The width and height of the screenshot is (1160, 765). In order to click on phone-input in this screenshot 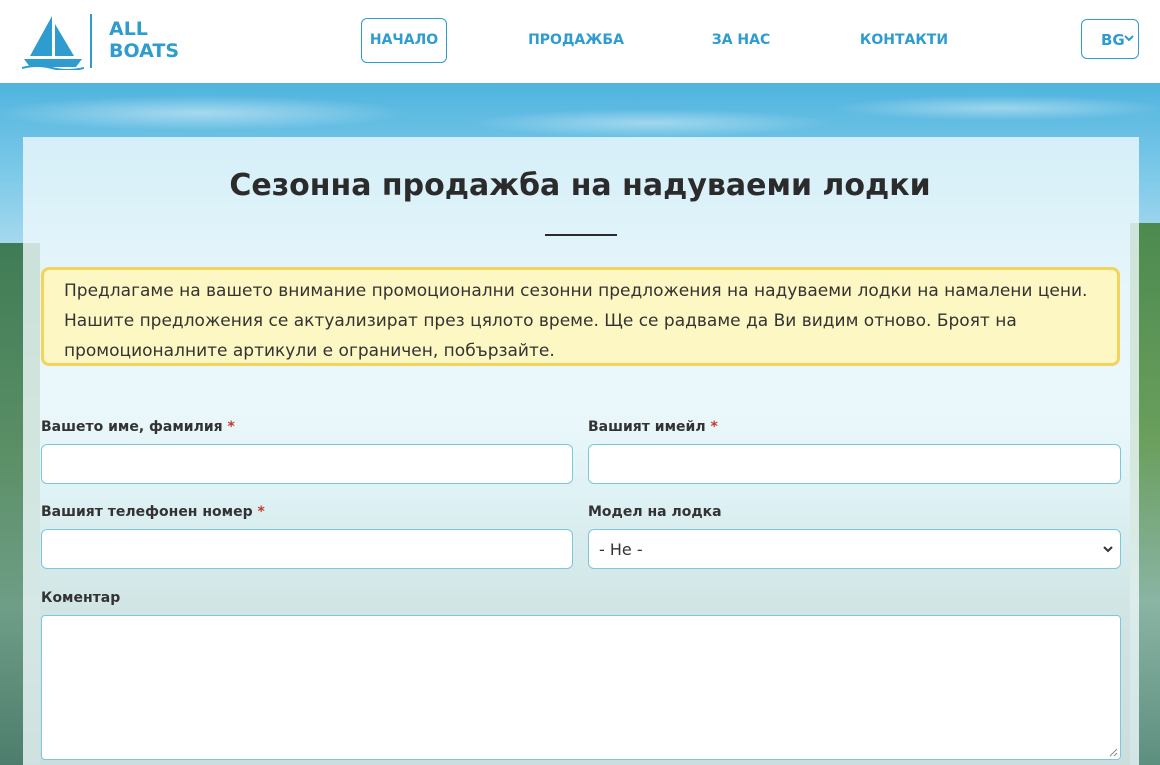, I will do `click(307, 549)`.